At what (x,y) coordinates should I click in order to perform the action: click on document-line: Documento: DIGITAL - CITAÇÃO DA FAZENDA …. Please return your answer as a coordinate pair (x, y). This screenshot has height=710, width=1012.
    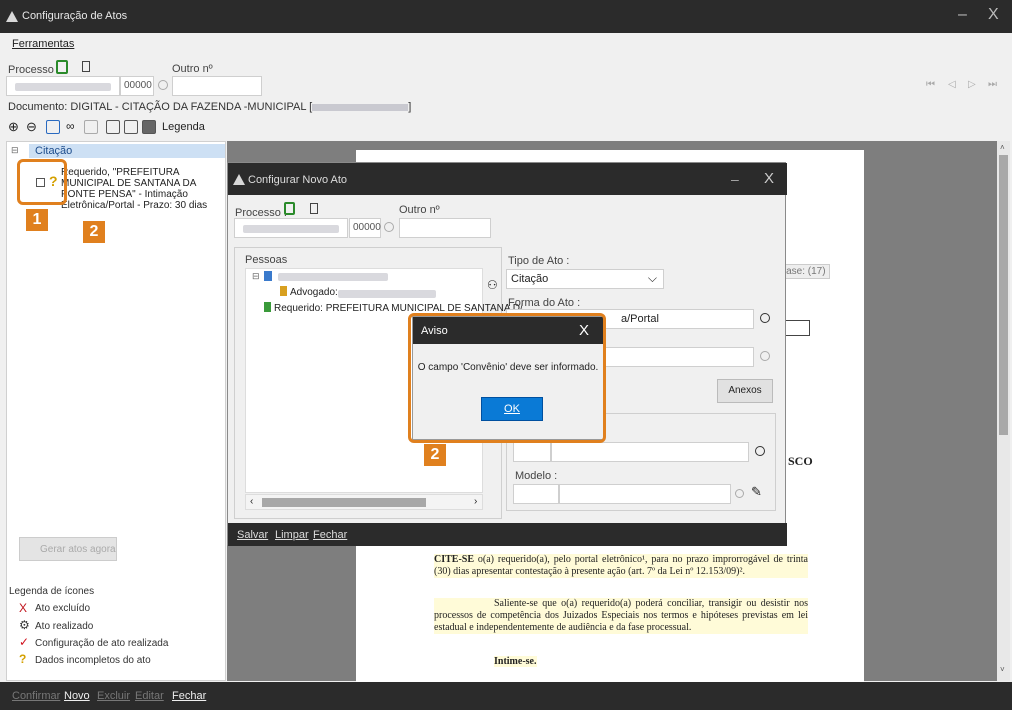
    Looking at the image, I should click on (210, 107).